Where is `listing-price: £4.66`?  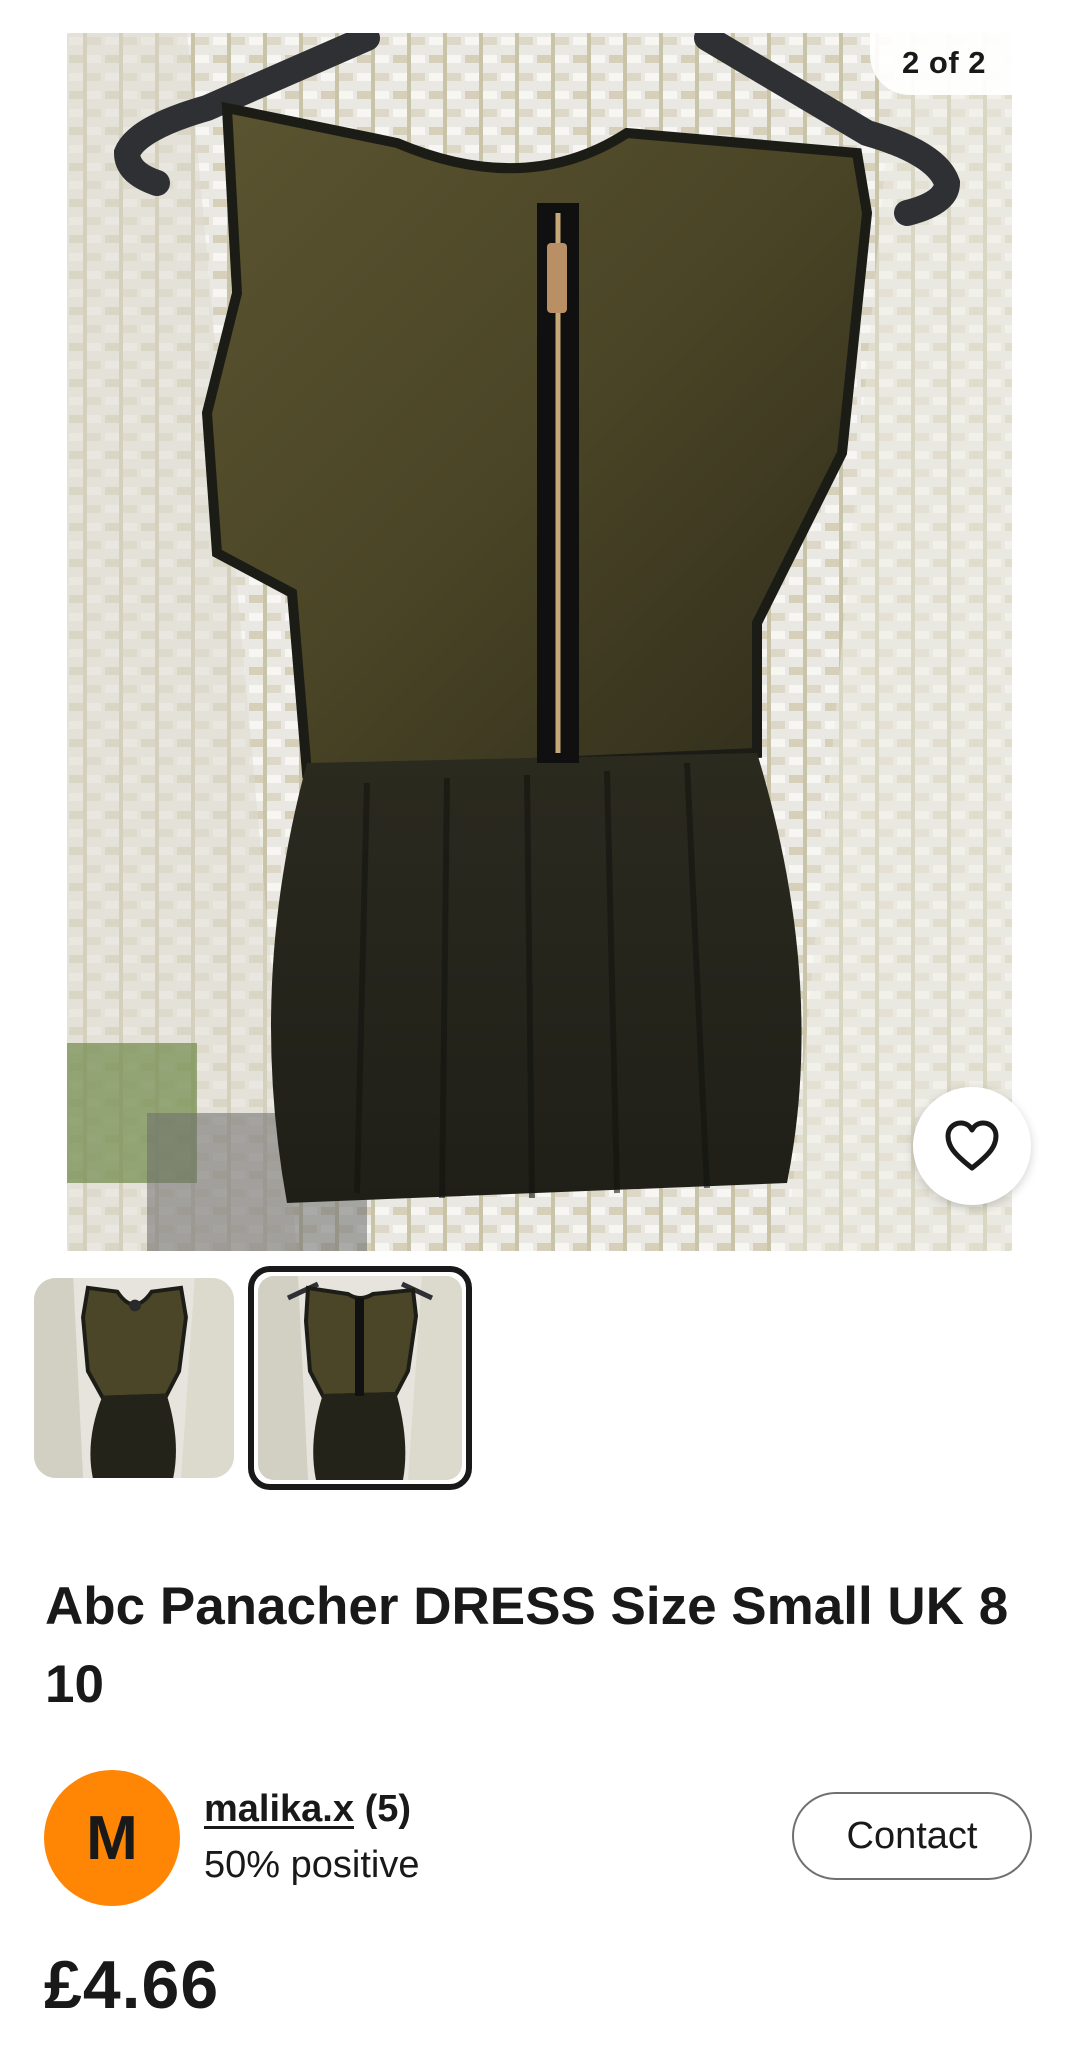
listing-price: £4.66 is located at coordinates (132, 1985).